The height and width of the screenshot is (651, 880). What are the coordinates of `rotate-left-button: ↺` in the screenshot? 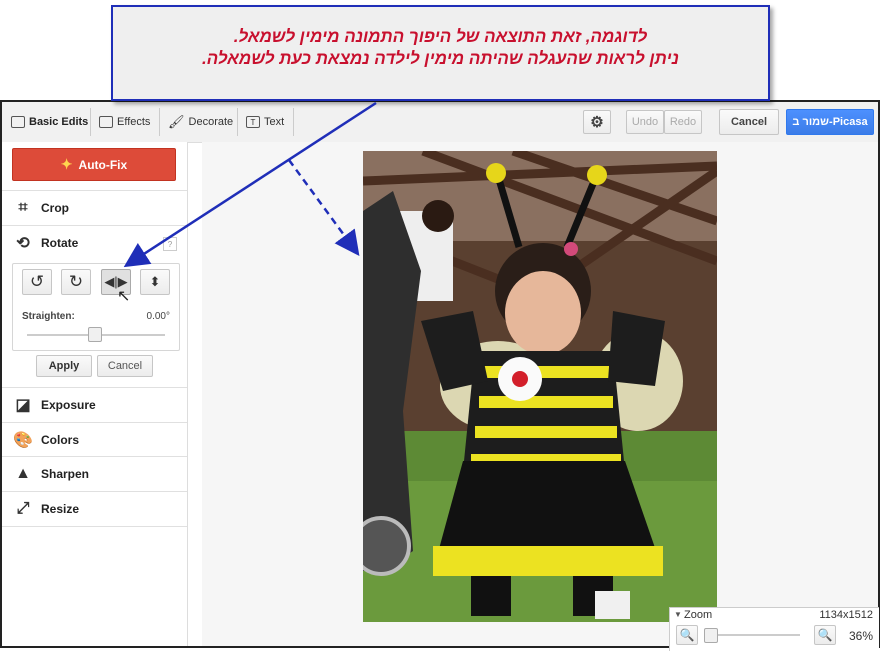 It's located at (37, 282).